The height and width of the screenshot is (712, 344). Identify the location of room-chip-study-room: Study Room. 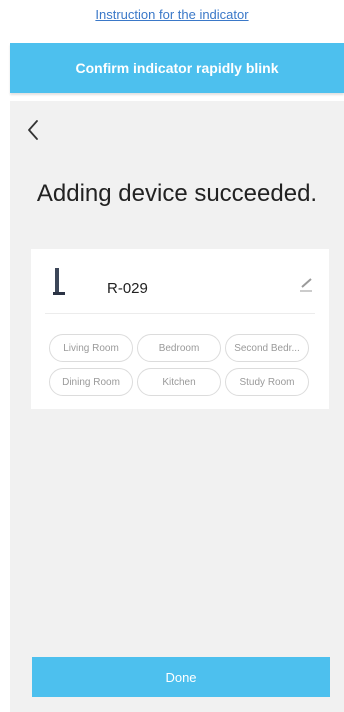
(267, 382).